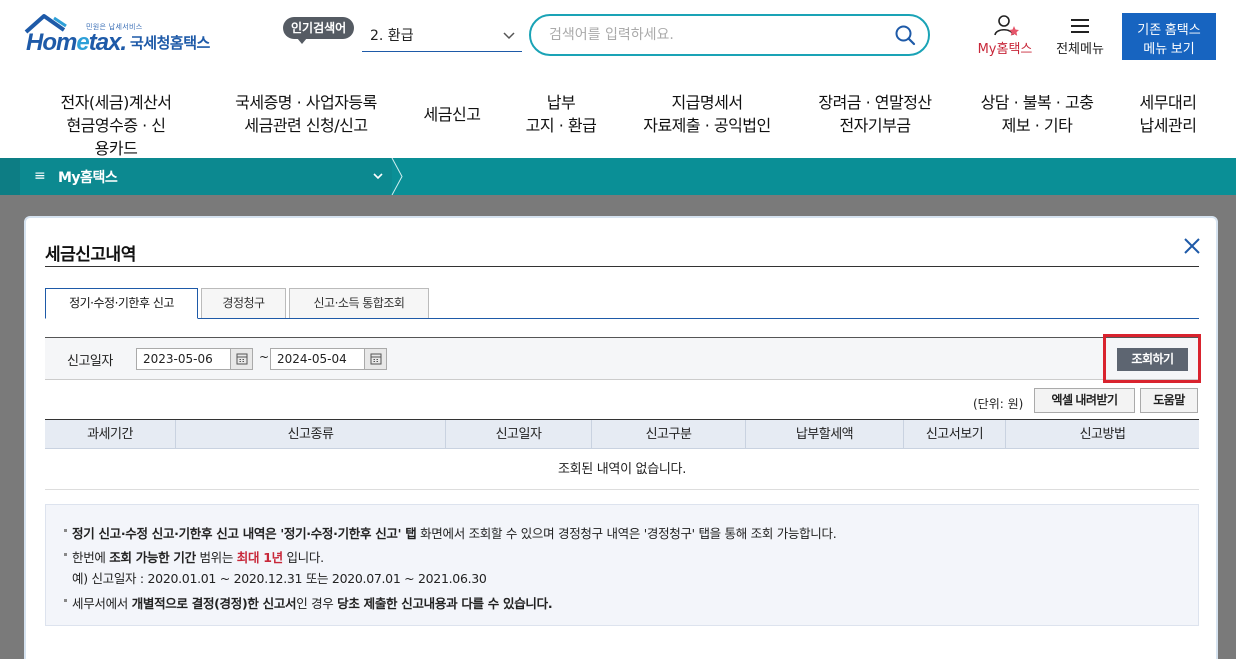  Describe the element at coordinates (622, 469) in the screenshot. I see `empty-result-row: 조회된 내역이 없습니다.` at that location.